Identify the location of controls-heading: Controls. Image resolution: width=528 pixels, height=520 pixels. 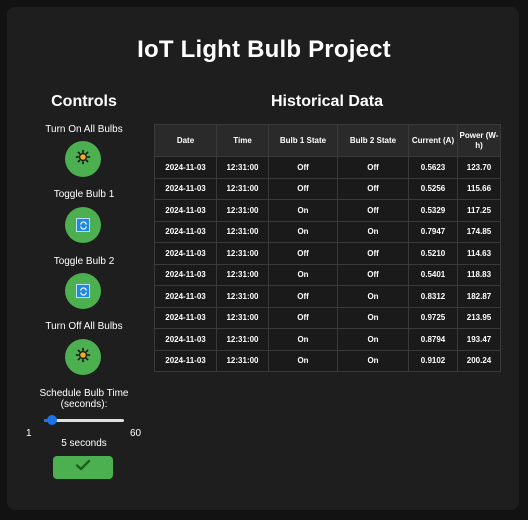
(84, 101).